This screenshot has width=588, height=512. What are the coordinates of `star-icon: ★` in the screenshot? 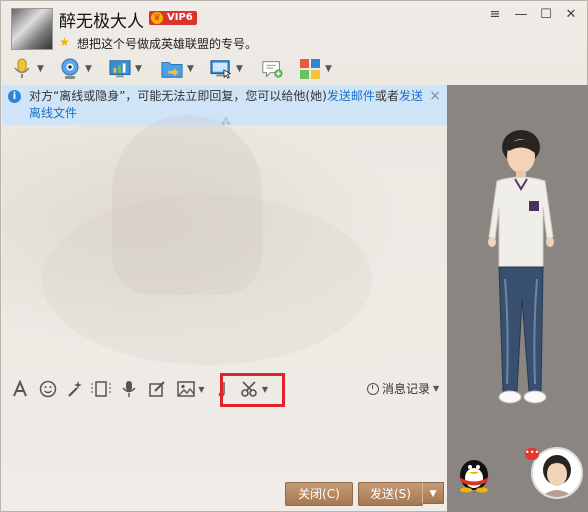 It's located at (64, 42).